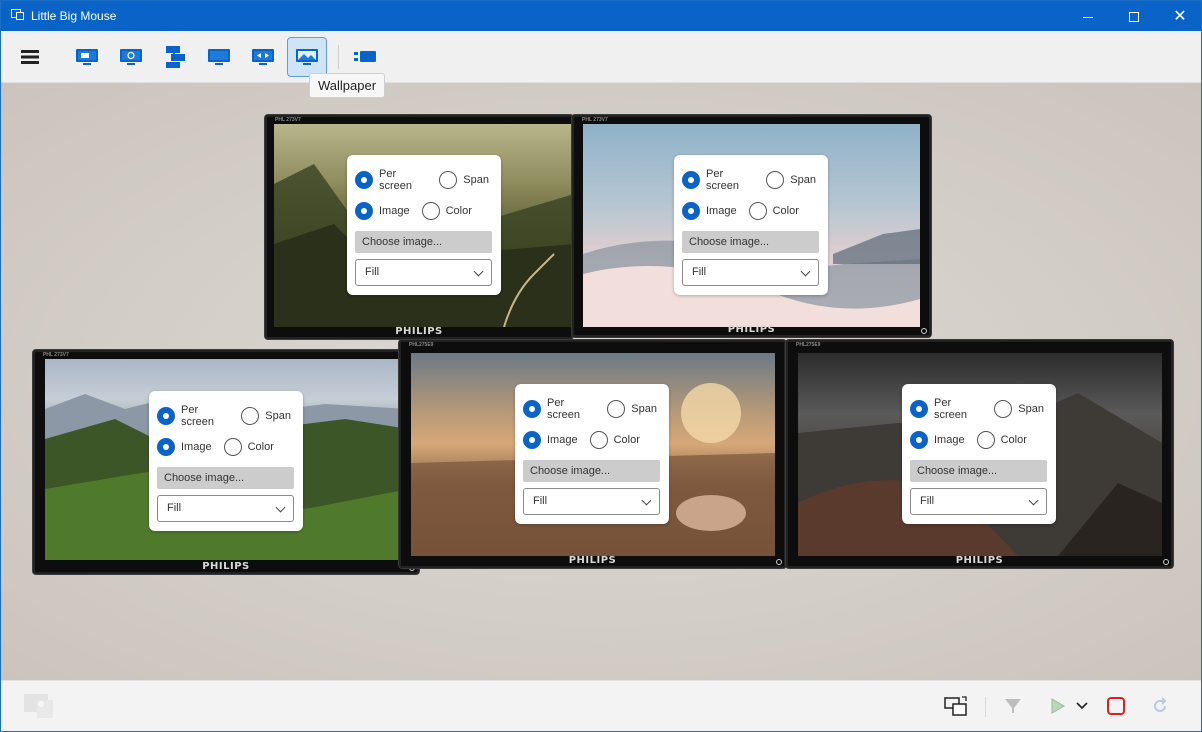 The width and height of the screenshot is (1202, 732). I want to click on app-status-icon, so click(38, 706).